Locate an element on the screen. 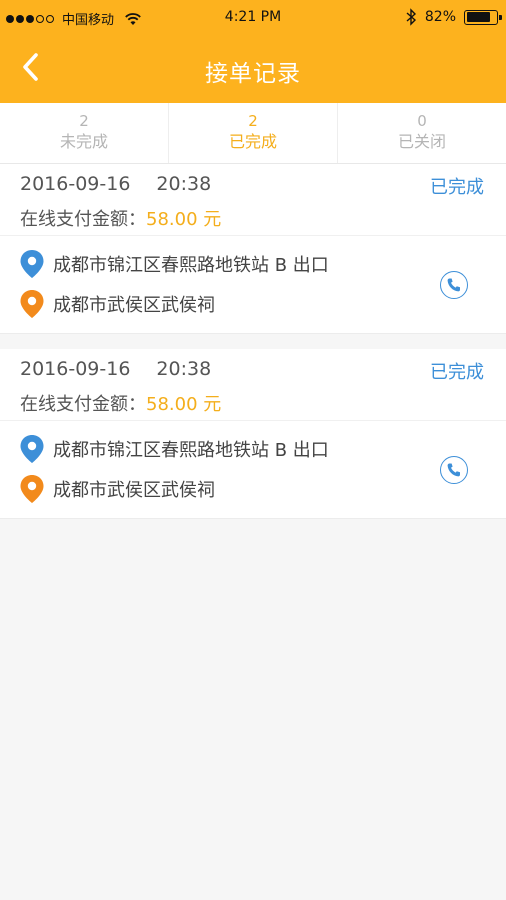  tab-count: 0 is located at coordinates (422, 121).